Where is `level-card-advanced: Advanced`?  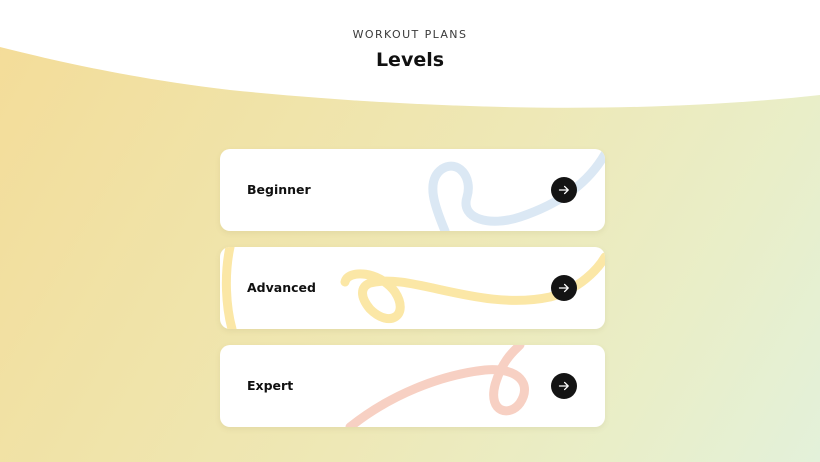
level-card-advanced: Advanced is located at coordinates (412, 288).